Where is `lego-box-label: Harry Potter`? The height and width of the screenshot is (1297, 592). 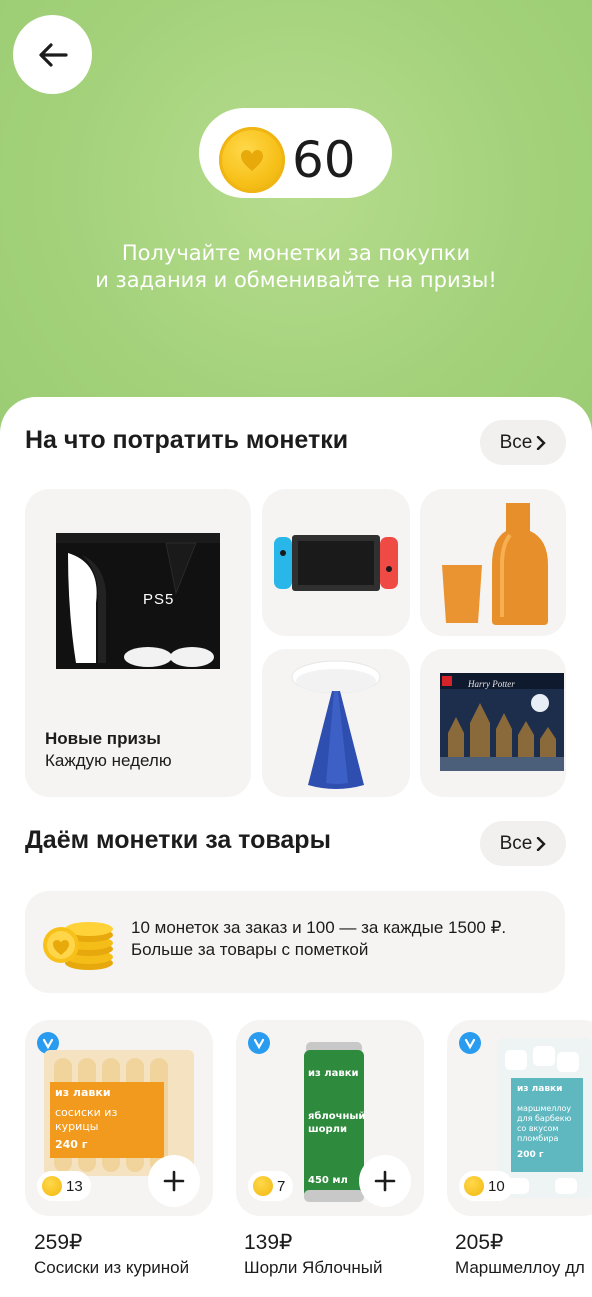 lego-box-label: Harry Potter is located at coordinates (491, 684).